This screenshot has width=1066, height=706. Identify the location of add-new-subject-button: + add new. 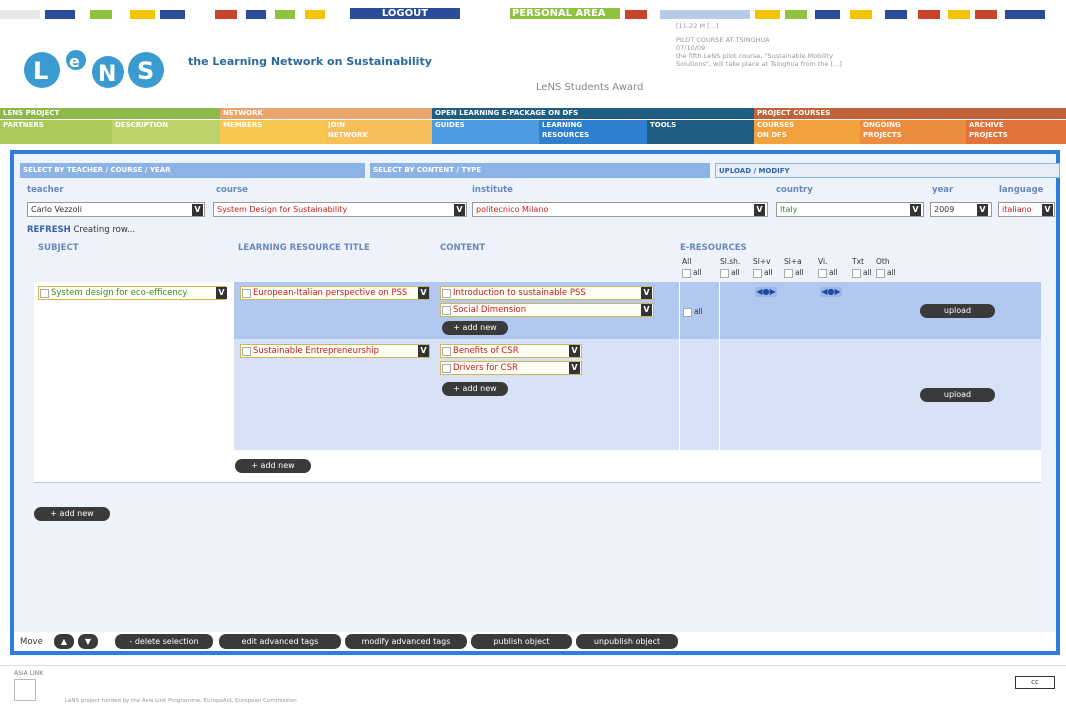
(72, 514).